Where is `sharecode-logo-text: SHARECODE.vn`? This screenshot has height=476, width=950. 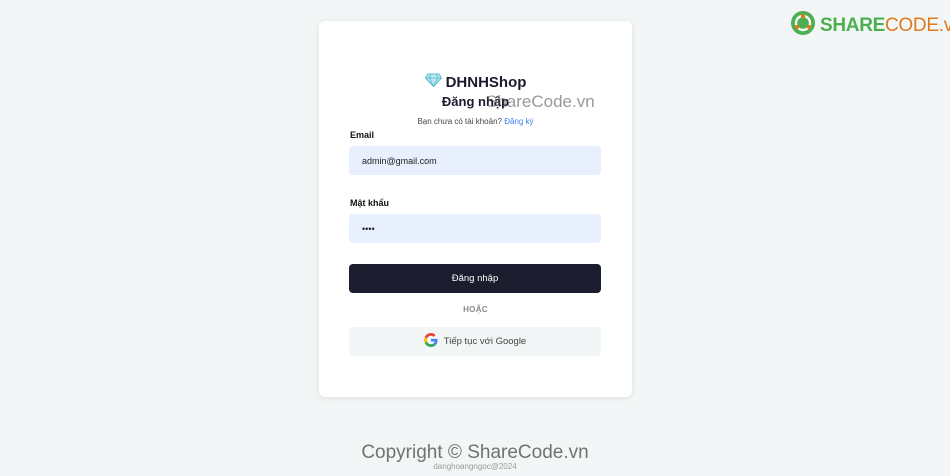 sharecode-logo-text: SHARECODE.vn is located at coordinates (885, 26).